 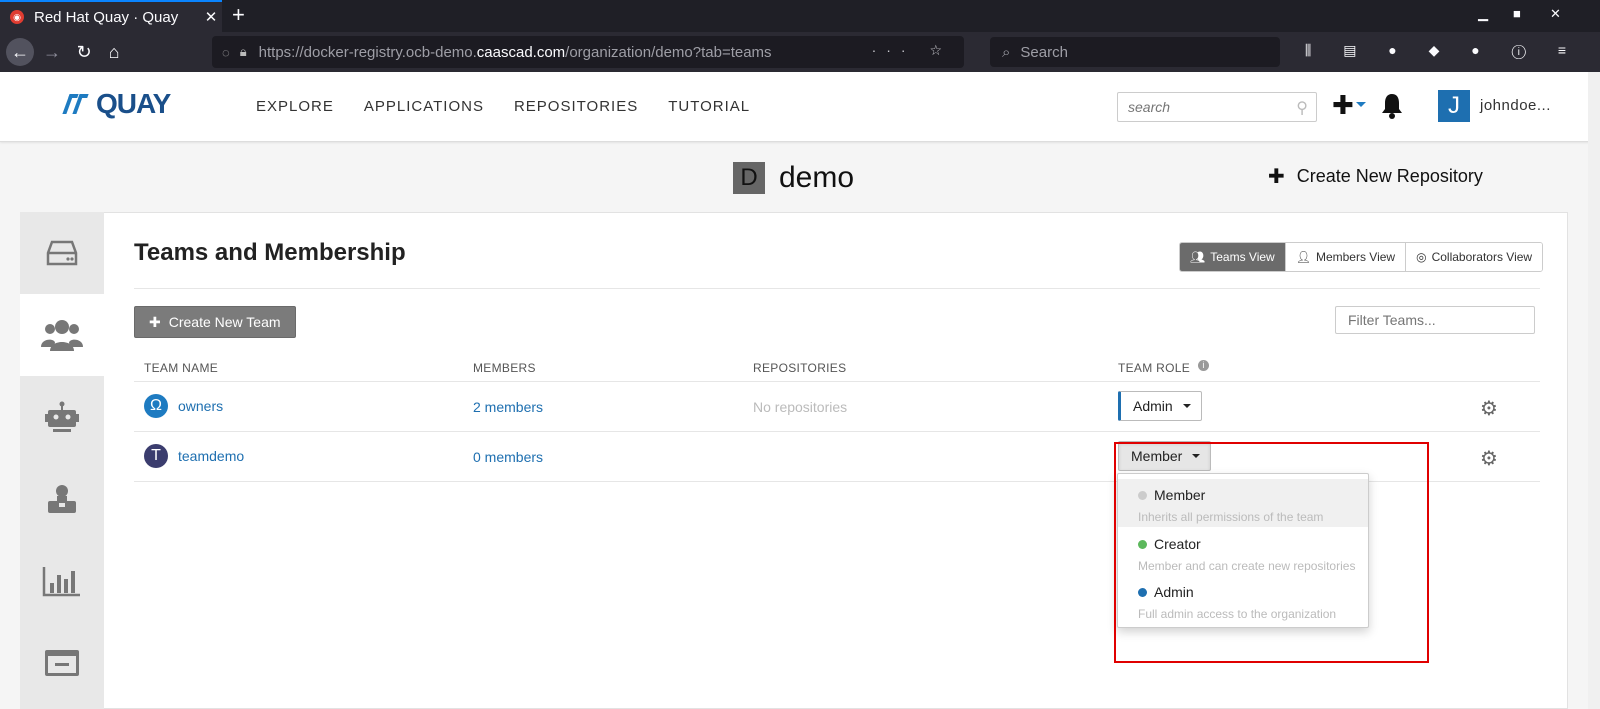 I want to click on shield-icon: ◌, so click(x=226, y=52).